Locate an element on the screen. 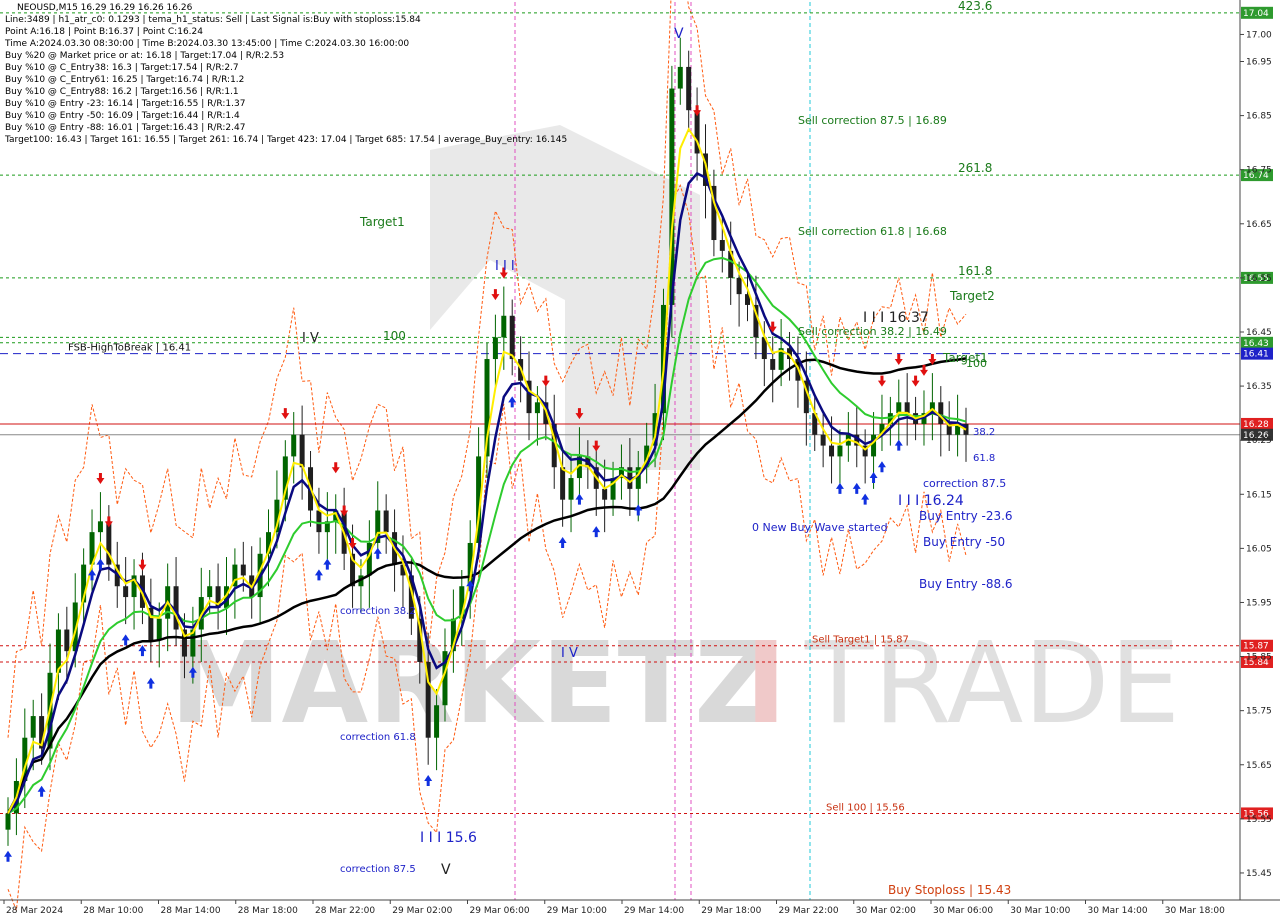 Image resolution: width=1280 pixels, height=920 pixels. buy-entry-236-label: Buy Entry -23.6 is located at coordinates (966, 516).